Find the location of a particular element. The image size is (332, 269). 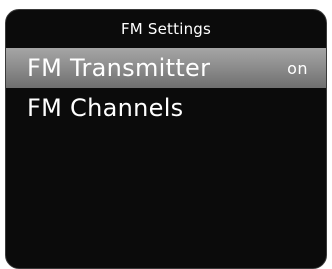

menu-item-label: FM Channels is located at coordinates (105, 108).